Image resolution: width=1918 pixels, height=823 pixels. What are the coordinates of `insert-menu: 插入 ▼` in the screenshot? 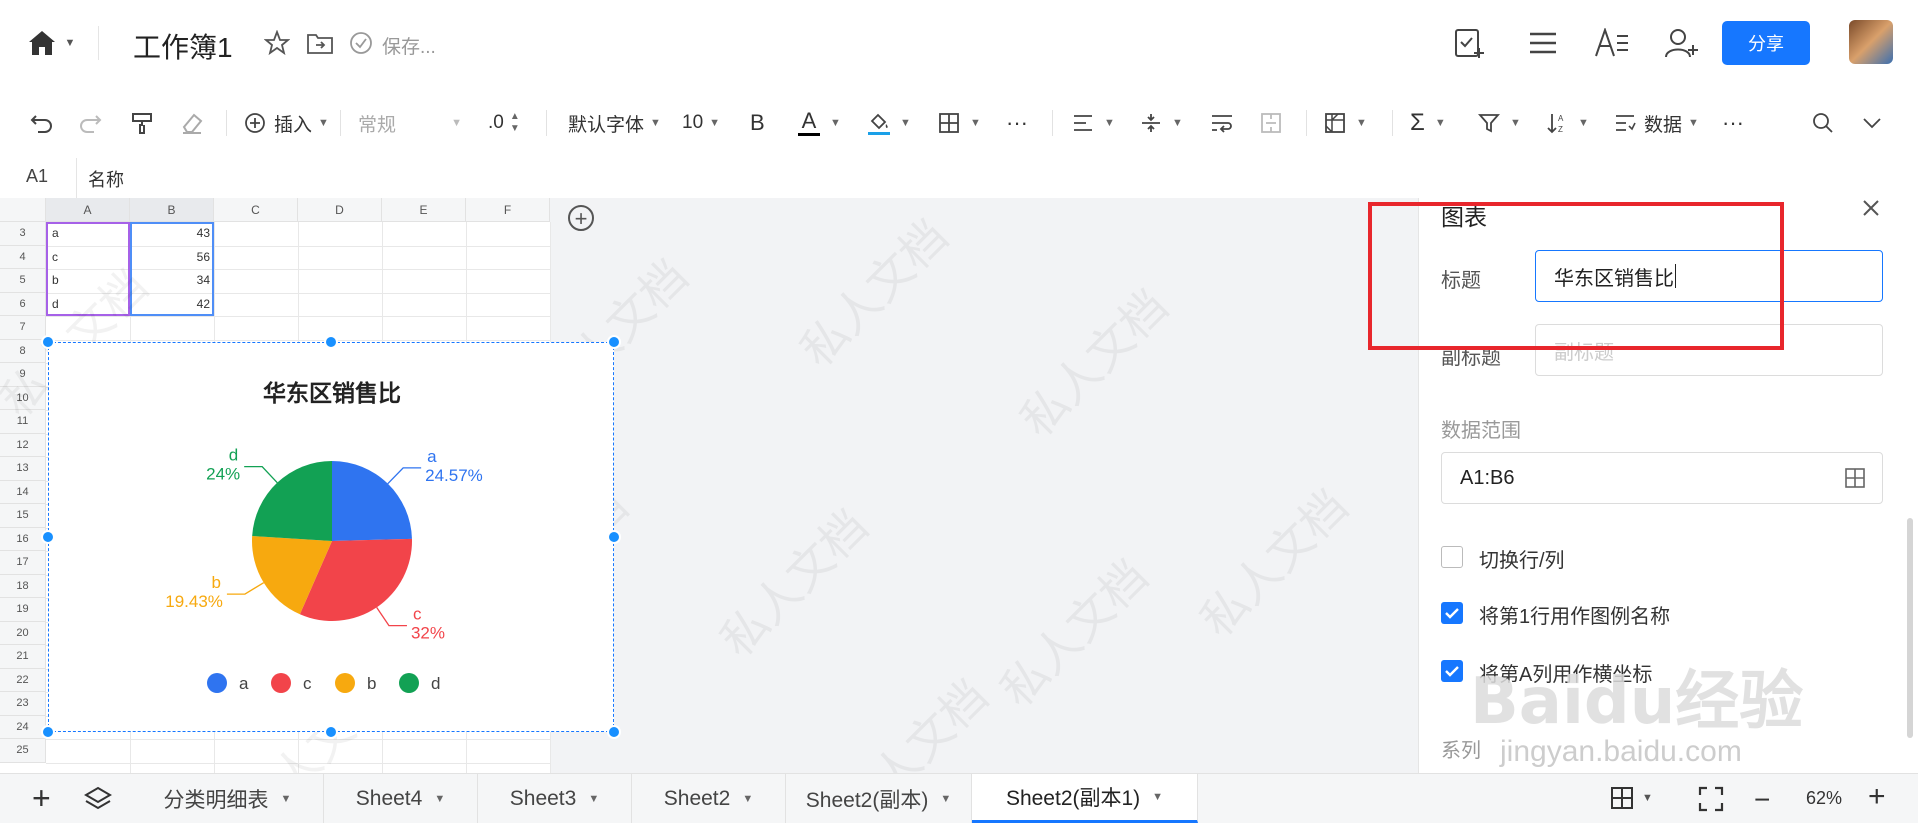 It's located at (286, 123).